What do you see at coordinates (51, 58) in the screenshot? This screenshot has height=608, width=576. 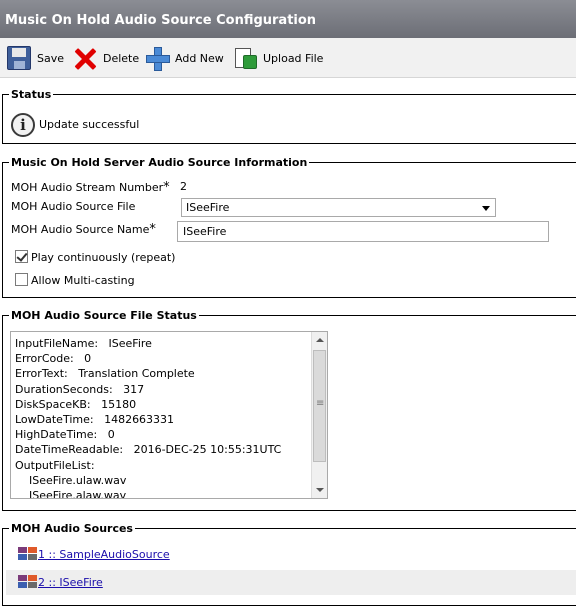 I see `save-label: Save` at bounding box center [51, 58].